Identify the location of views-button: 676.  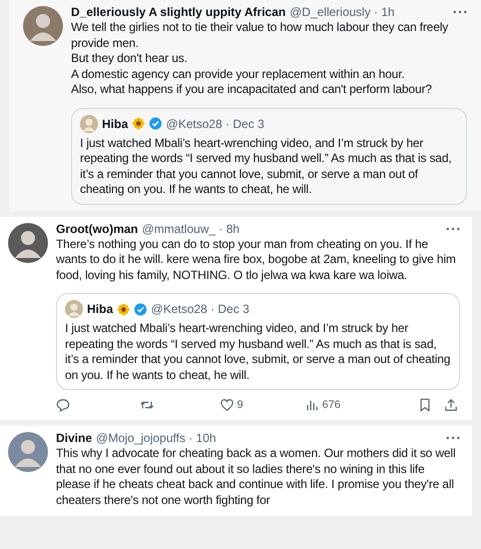
(322, 405).